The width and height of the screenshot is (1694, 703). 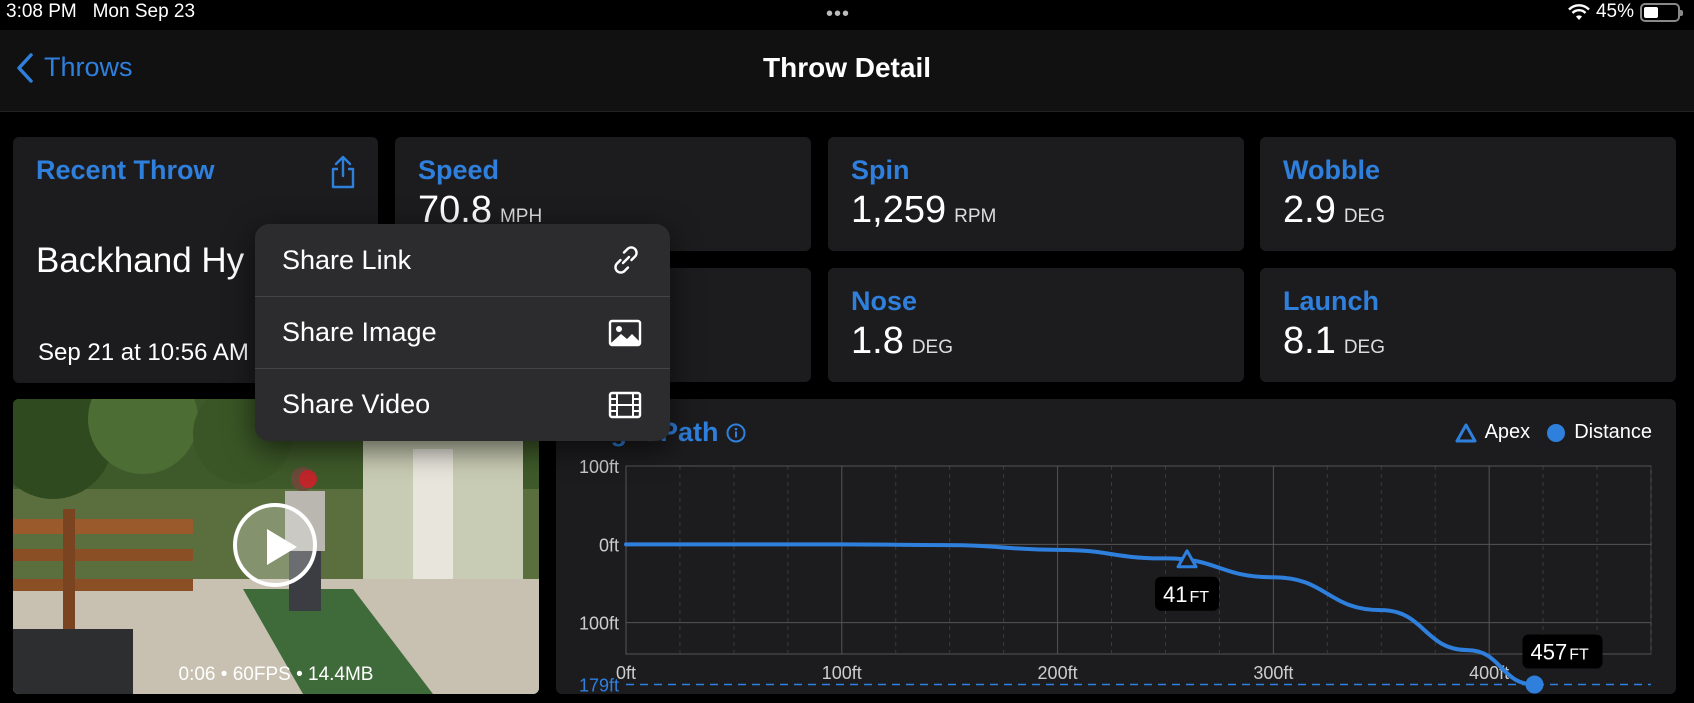 I want to click on battery-percent: 45%, so click(x=1614, y=11).